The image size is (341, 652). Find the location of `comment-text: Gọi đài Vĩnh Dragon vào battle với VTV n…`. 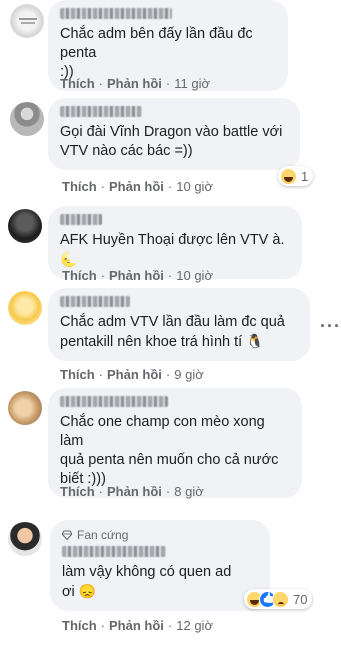

comment-text: Gọi đài Vĩnh Dragon vào battle với VTV n… is located at coordinates (171, 141).